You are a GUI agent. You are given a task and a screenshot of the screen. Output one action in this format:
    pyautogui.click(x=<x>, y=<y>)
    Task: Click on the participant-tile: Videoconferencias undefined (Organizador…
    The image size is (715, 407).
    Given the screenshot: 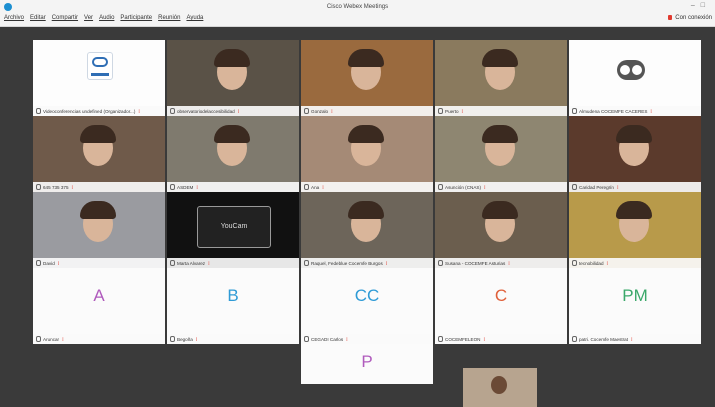 What is the action you would take?
    pyautogui.click(x=99, y=78)
    